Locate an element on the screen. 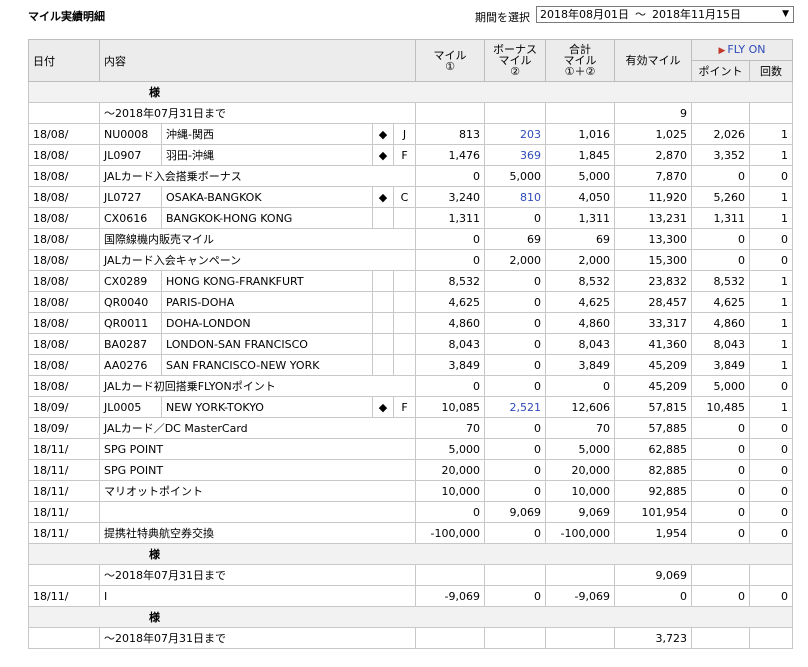 This screenshot has height=667, width=808. mile-cell: 10,085 is located at coordinates (450, 407).